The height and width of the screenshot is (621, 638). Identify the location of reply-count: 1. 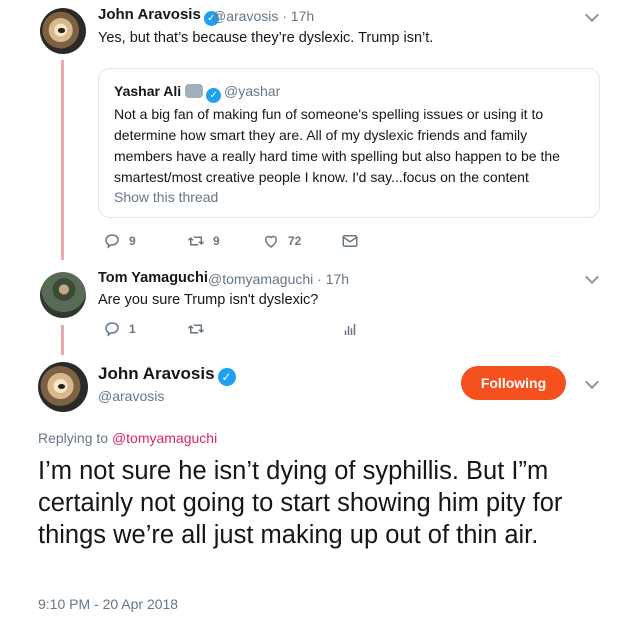
(132, 329).